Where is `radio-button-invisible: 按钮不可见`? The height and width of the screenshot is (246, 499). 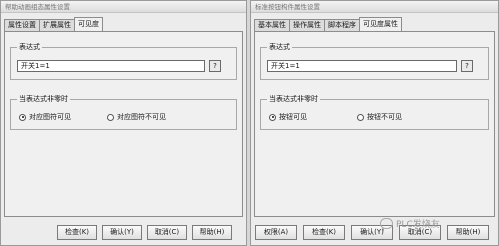 radio-button-invisible: 按钮不可见 is located at coordinates (379, 117).